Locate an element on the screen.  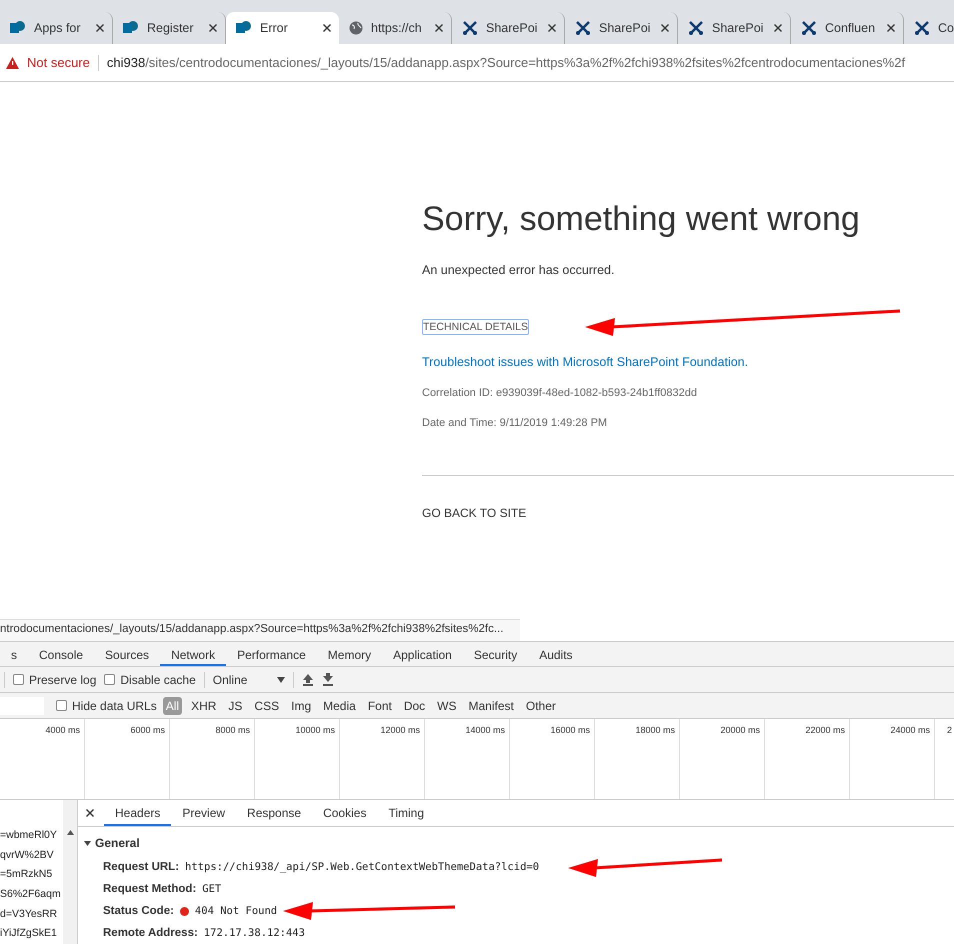
header-value: https://chi938/_api/SP.Web.GetContextWebThemeData?lcid=0 is located at coordinates (362, 867).